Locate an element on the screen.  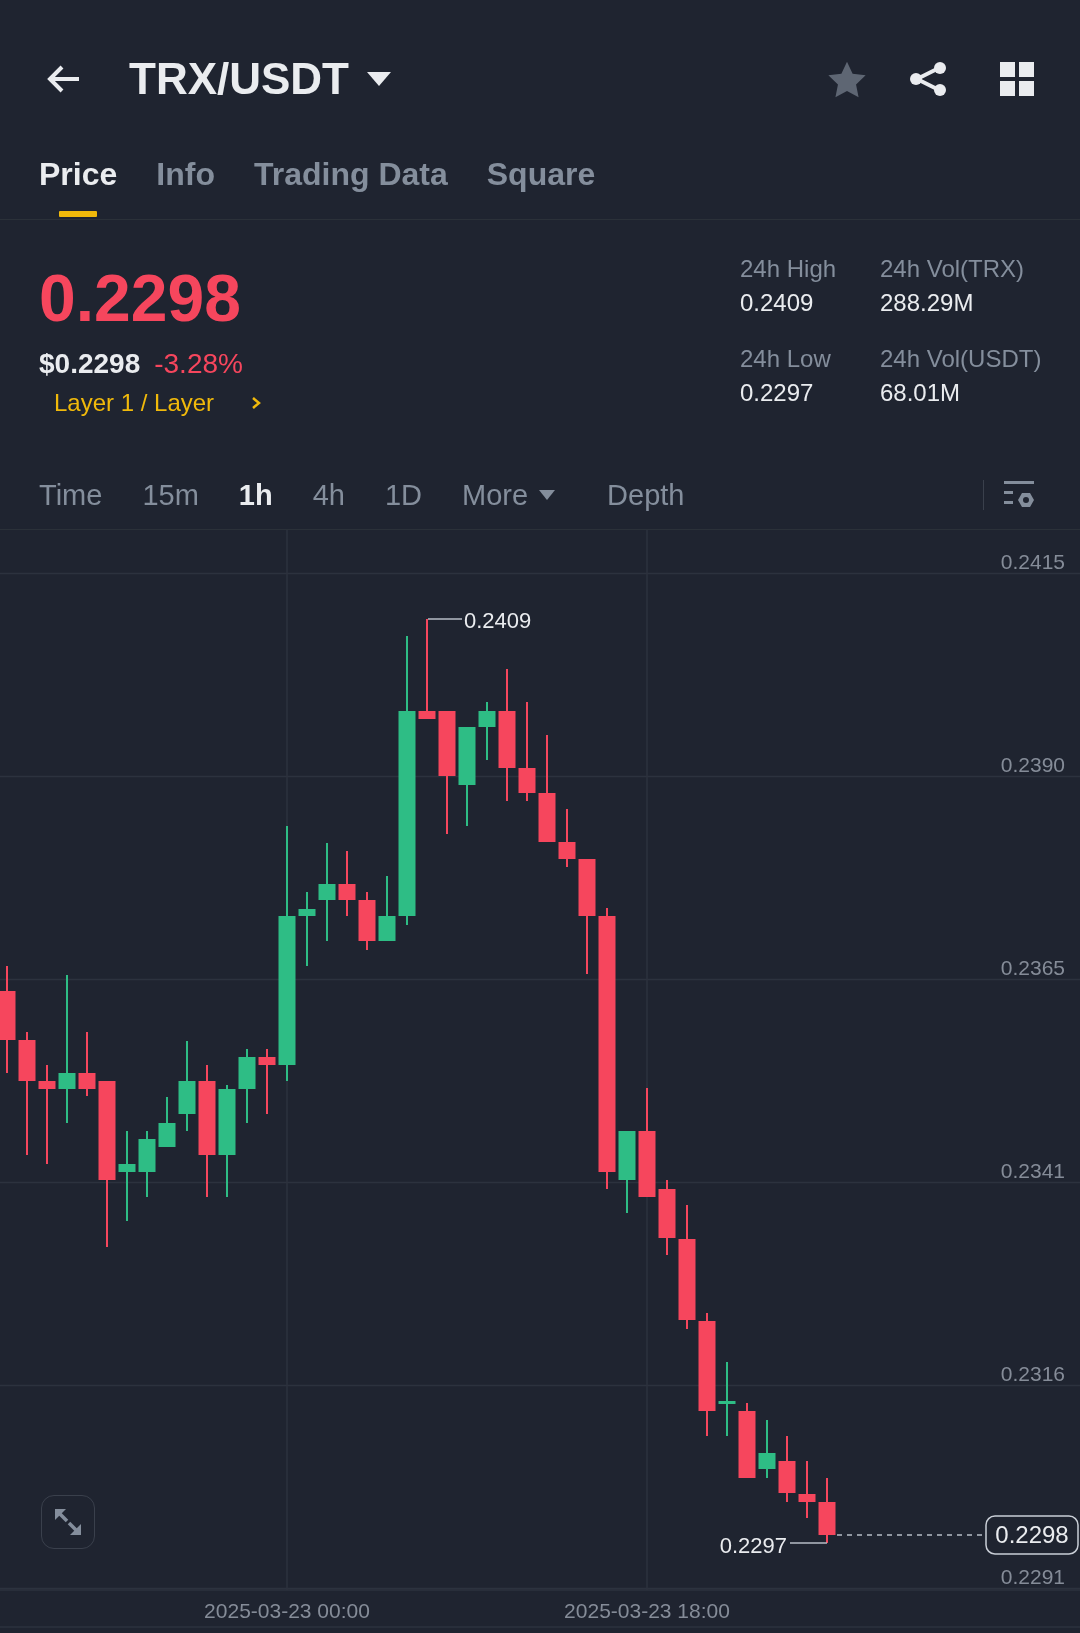
interval-tab: 1D is located at coordinates (403, 494).